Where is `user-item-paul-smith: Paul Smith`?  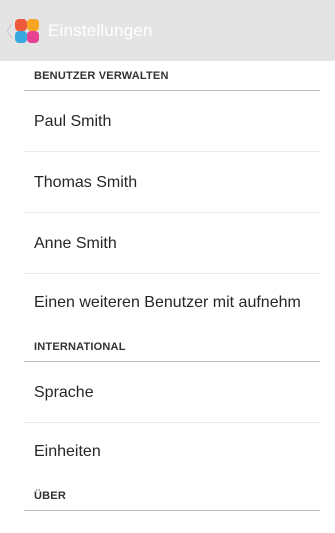
user-item-paul-smith: Paul Smith is located at coordinates (167, 121).